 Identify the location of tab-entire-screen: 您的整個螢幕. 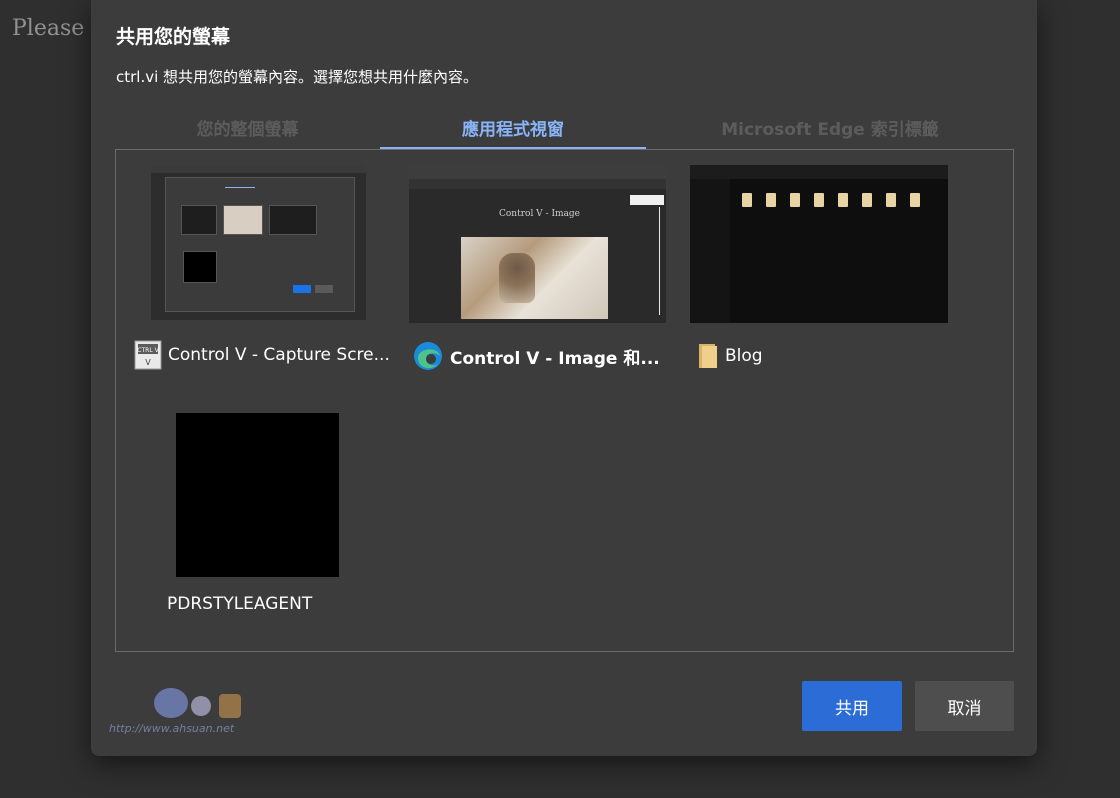
(247, 127).